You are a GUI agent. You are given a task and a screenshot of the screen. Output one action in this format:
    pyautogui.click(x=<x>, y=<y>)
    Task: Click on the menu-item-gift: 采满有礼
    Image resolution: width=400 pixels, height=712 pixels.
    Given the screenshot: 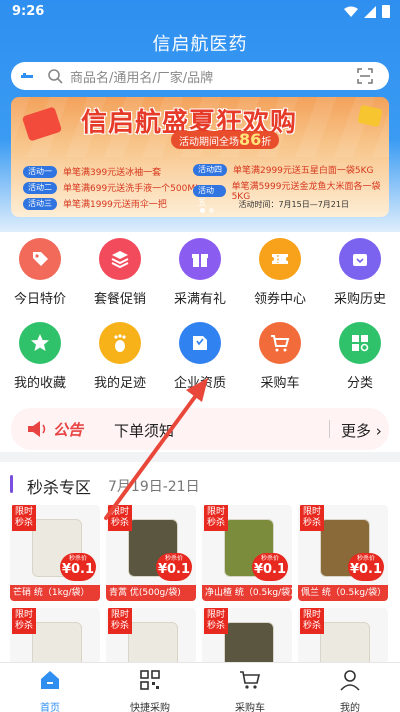 What is the action you would take?
    pyautogui.click(x=200, y=272)
    